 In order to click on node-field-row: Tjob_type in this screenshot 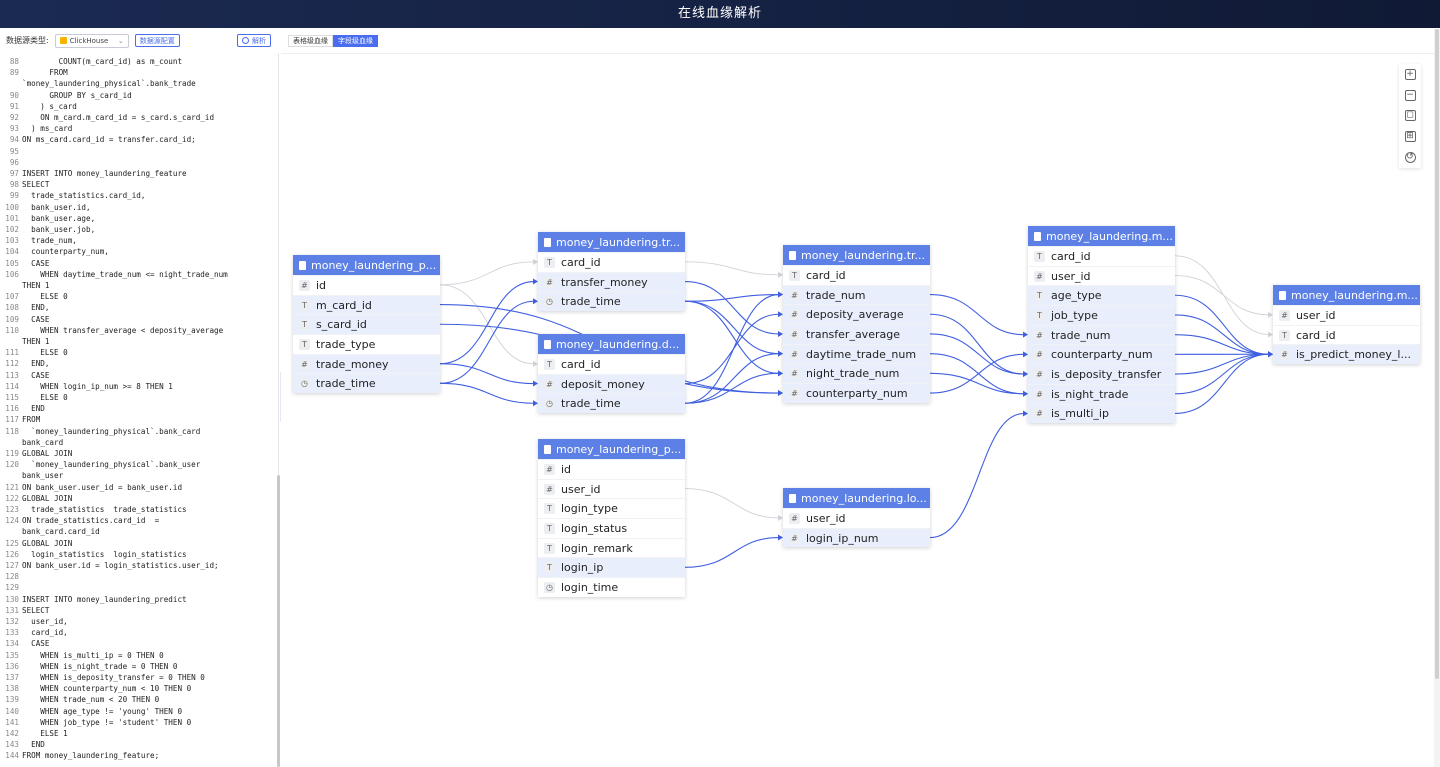, I will do `click(1101, 315)`.